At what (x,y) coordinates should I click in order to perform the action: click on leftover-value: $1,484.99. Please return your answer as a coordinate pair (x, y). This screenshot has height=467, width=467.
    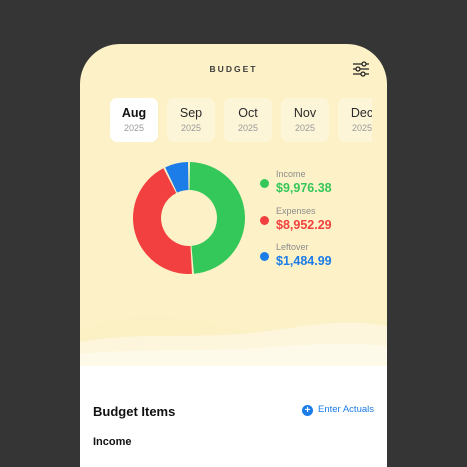
    Looking at the image, I should click on (304, 261).